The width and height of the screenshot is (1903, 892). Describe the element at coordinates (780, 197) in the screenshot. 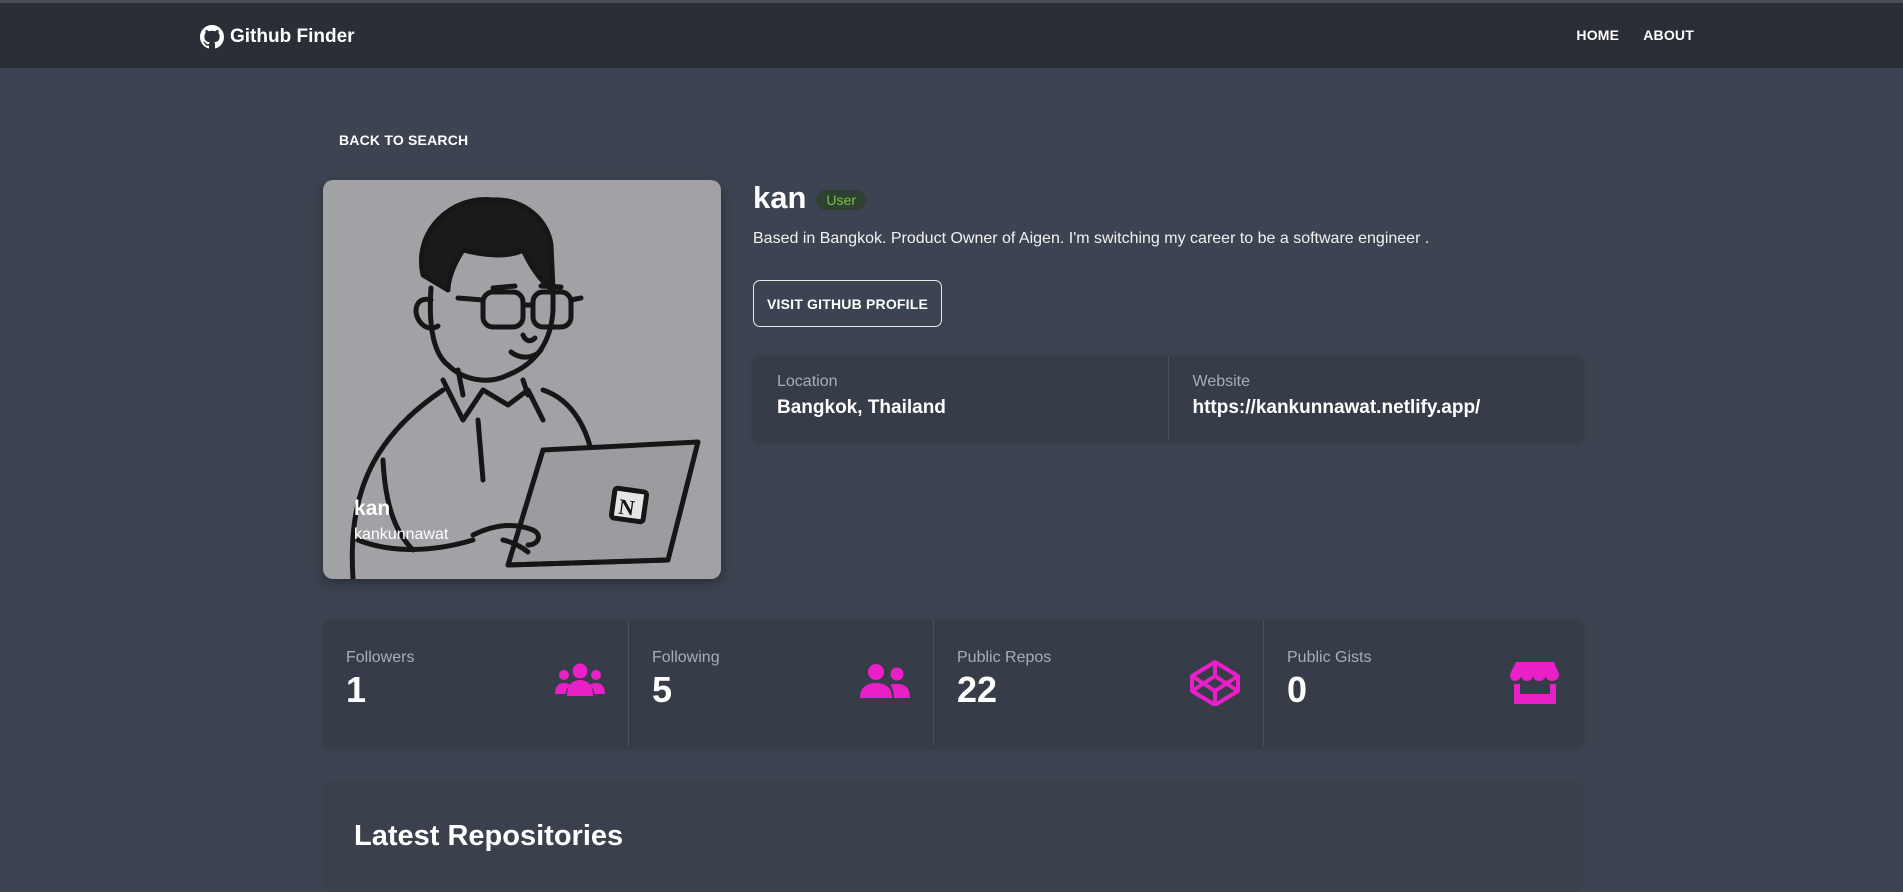

I see `profile-name: kan` at that location.